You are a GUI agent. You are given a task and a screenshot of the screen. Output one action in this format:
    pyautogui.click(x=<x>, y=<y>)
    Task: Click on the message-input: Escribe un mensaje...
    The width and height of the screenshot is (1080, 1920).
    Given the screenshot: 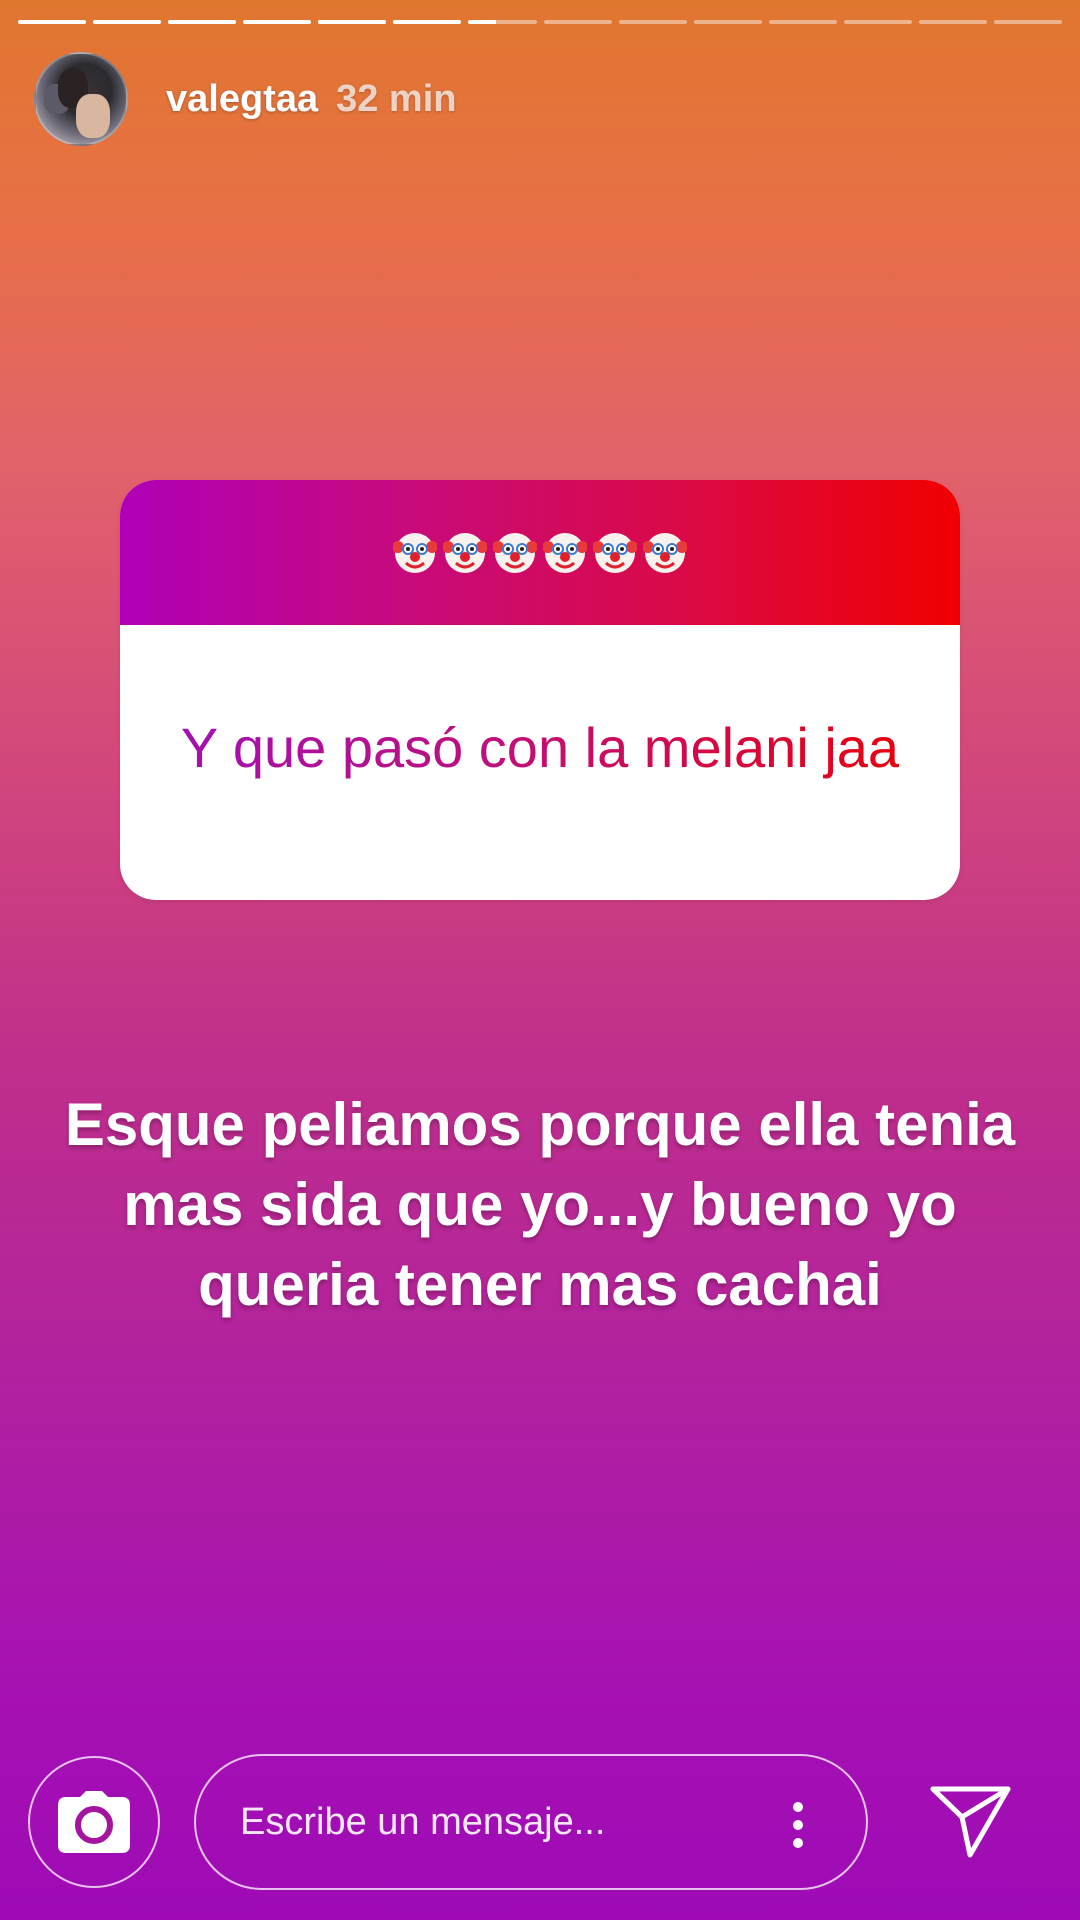 What is the action you would take?
    pyautogui.click(x=531, y=1822)
    